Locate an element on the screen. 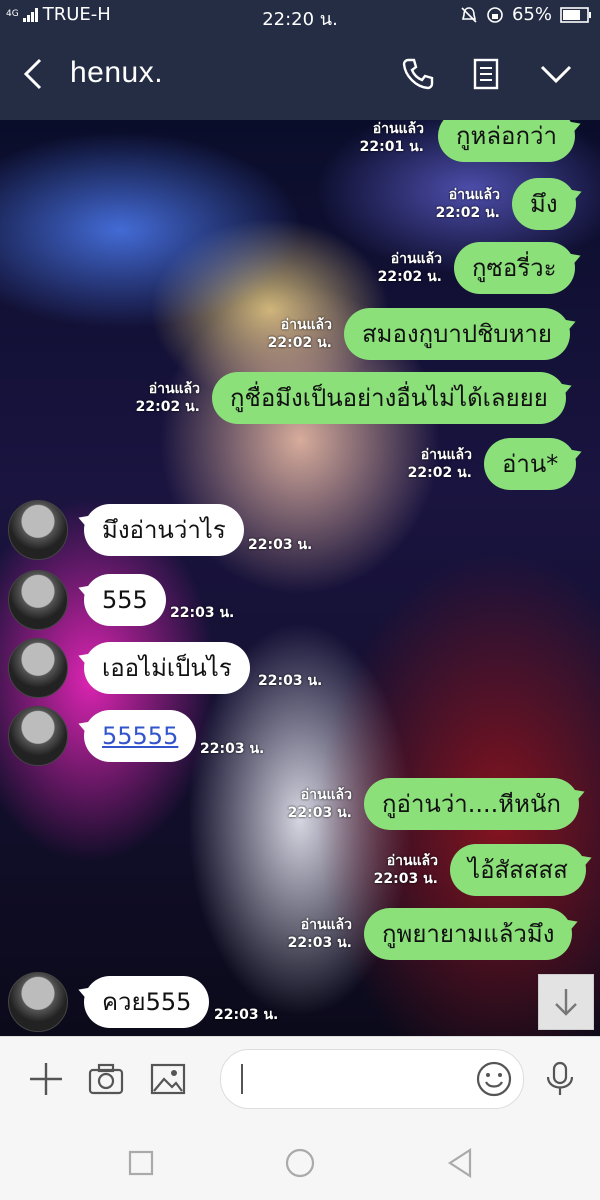  mute-bell-icon is located at coordinates (469, 14).